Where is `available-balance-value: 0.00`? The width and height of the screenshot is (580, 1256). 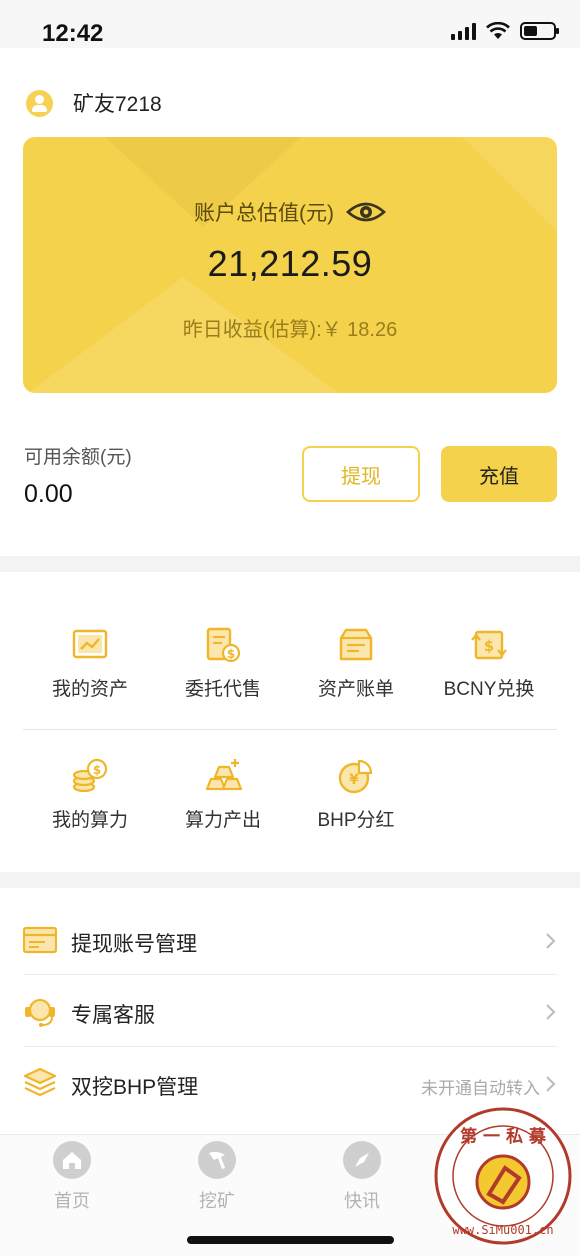 available-balance-value: 0.00 is located at coordinates (48, 494).